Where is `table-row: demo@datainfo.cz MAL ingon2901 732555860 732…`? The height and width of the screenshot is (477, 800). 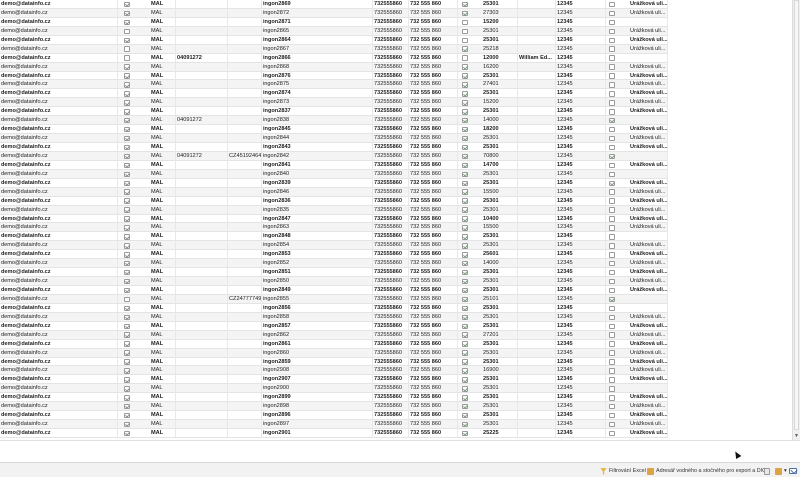
table-row: demo@datainfo.cz MAL ingon2901 732555860 732… is located at coordinates (334, 433).